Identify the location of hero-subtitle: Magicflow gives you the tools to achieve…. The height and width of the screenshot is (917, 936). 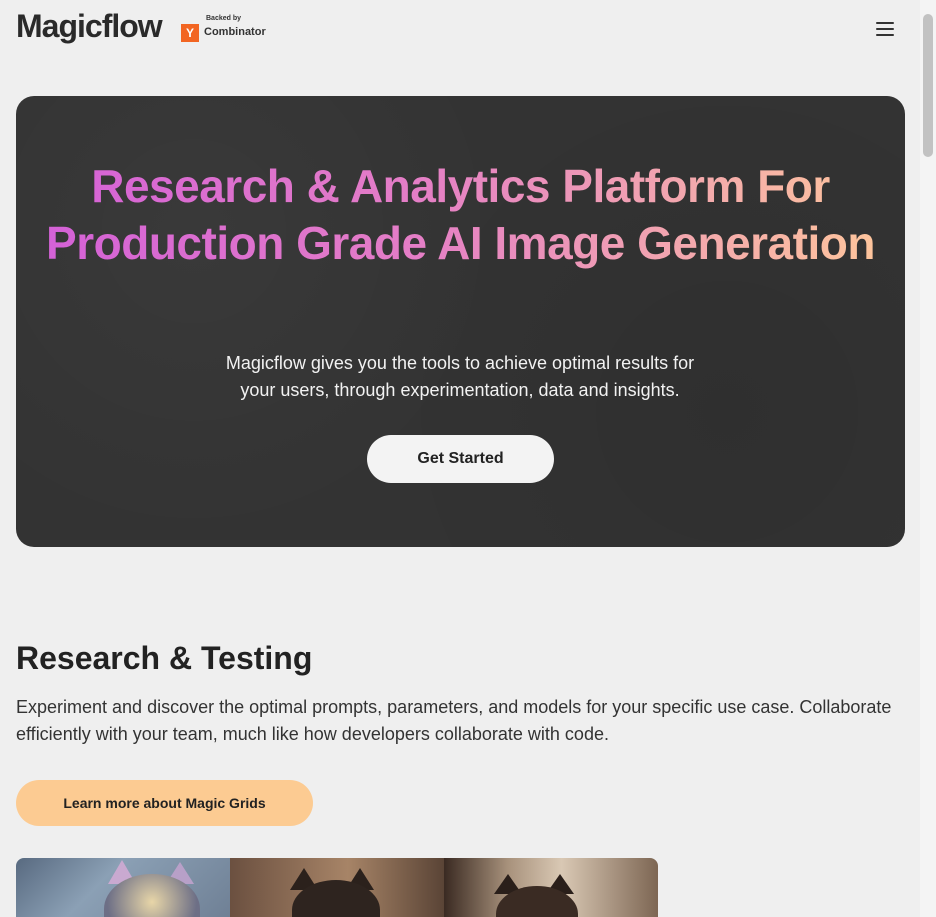
(460, 376).